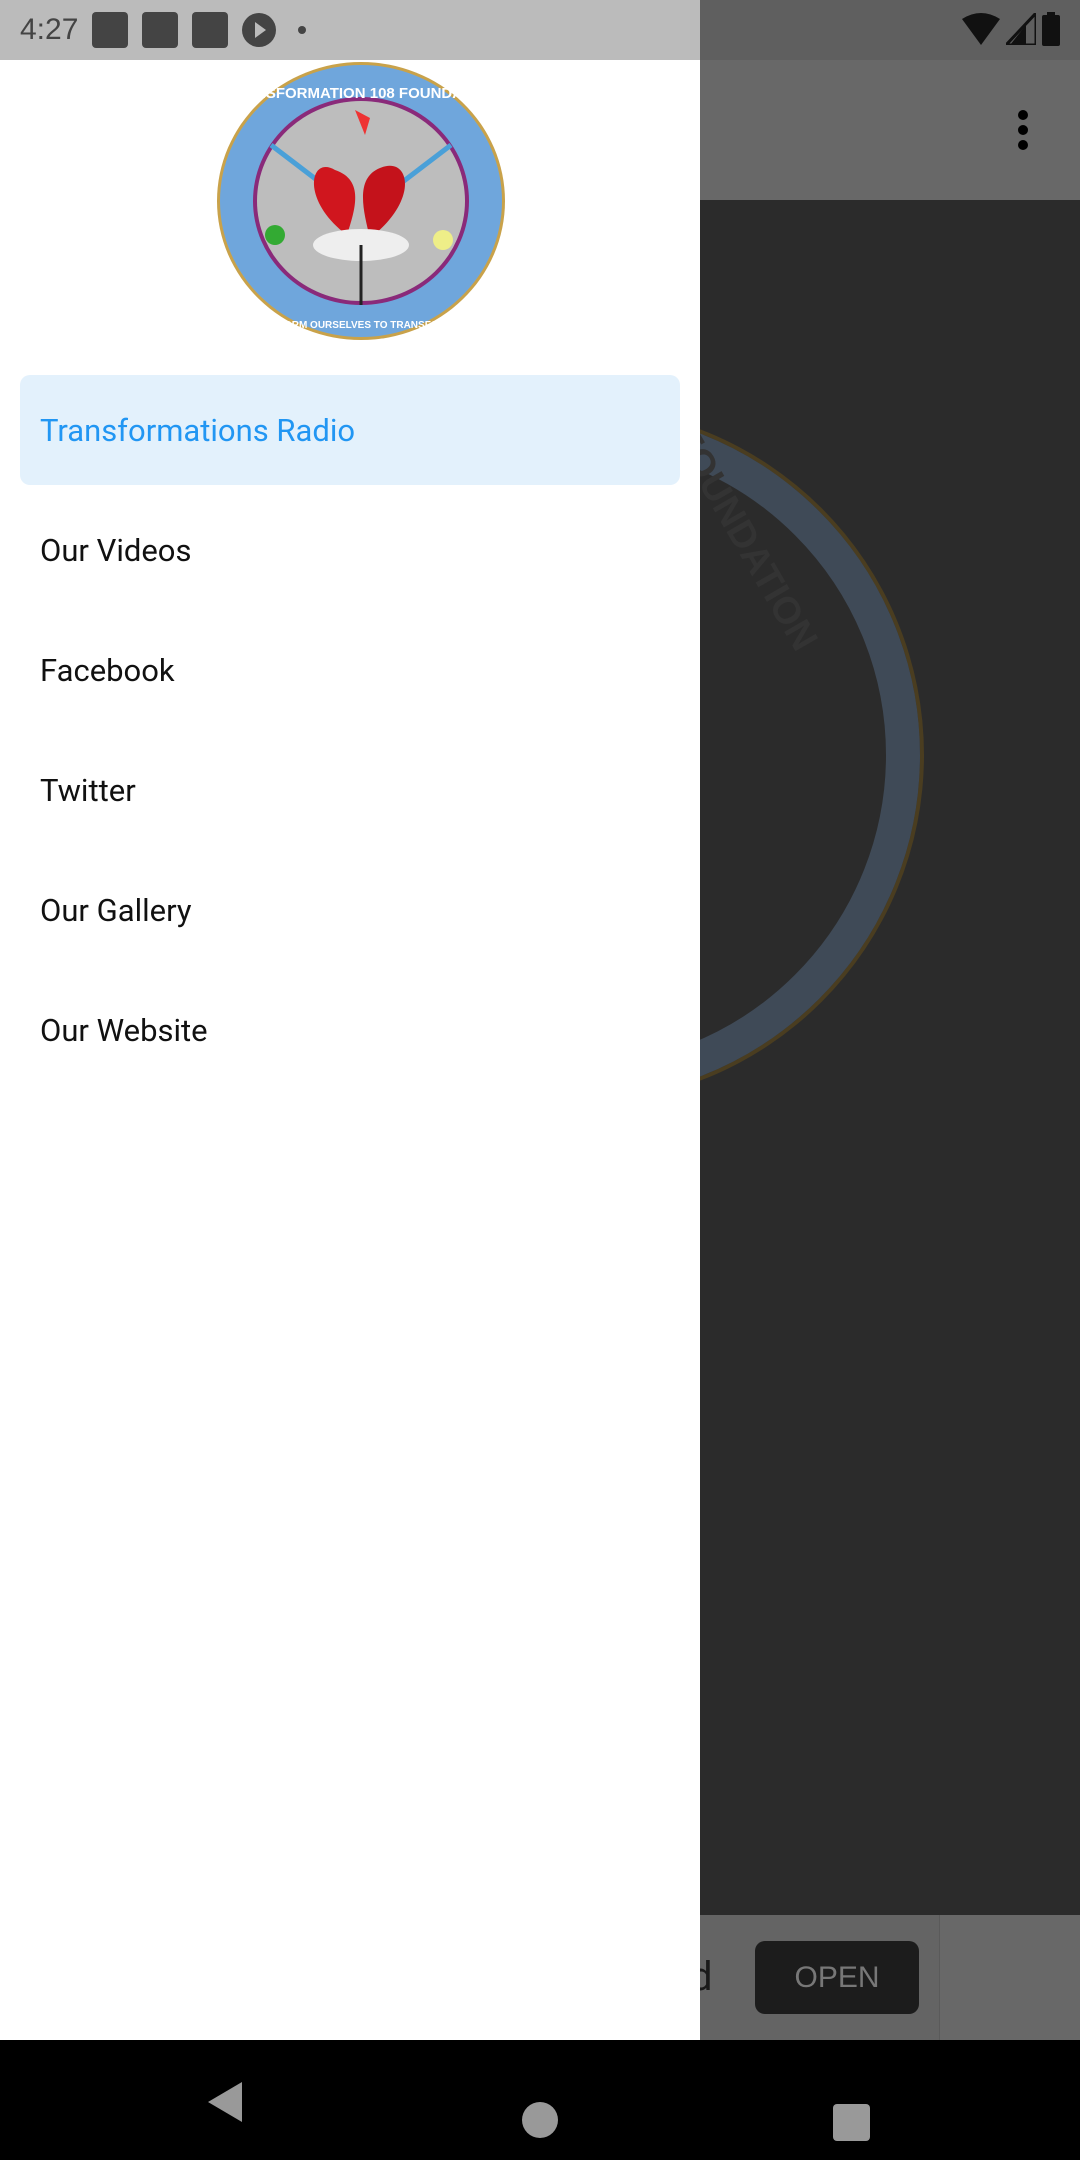 The height and width of the screenshot is (2160, 1080). What do you see at coordinates (302, 30) in the screenshot?
I see `more-notifications-icon` at bounding box center [302, 30].